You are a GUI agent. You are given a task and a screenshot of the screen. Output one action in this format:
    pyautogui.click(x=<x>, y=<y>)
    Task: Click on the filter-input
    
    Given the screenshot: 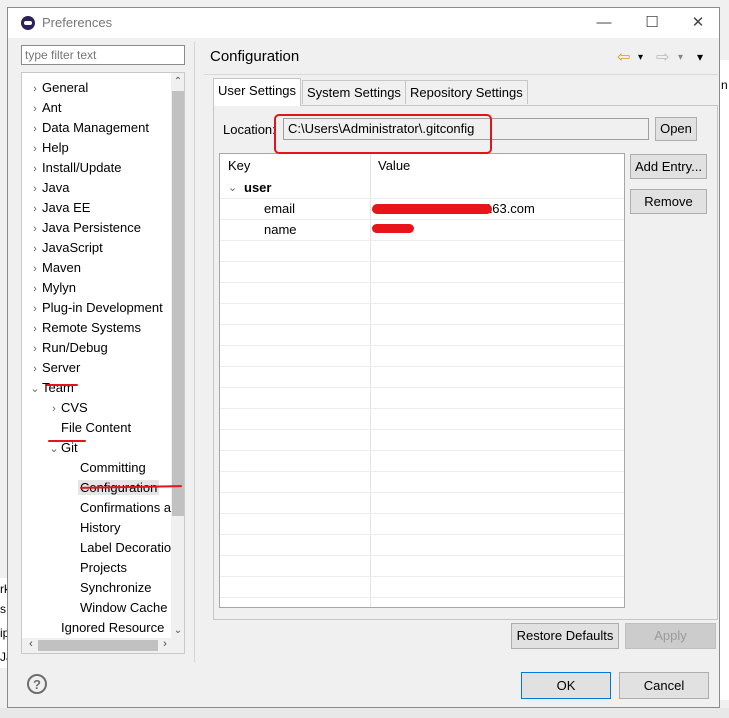 What is the action you would take?
    pyautogui.click(x=103, y=55)
    